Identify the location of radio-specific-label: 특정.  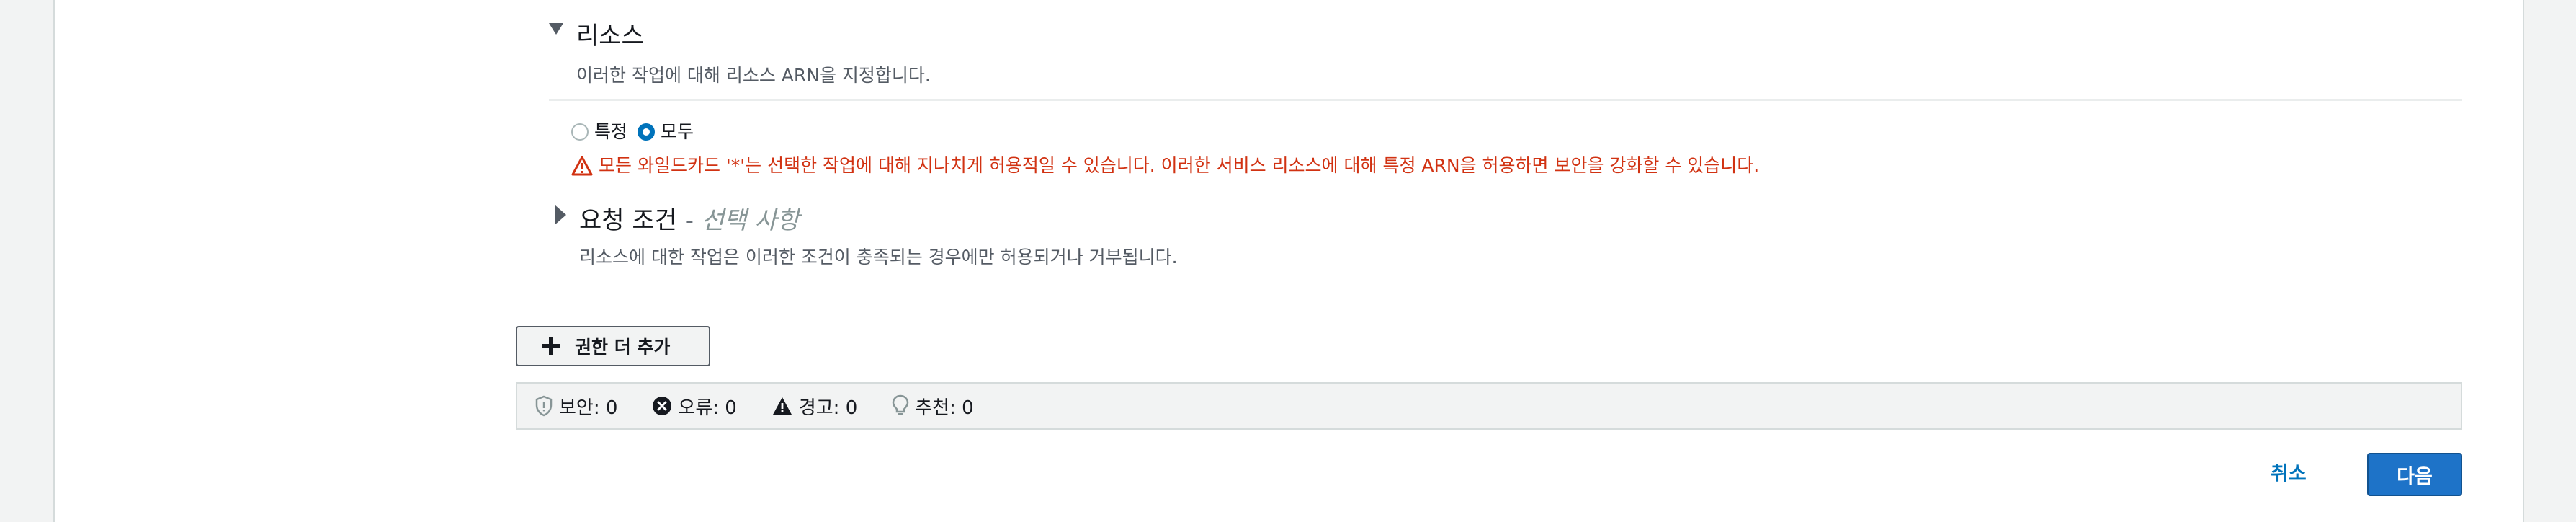
(610, 132).